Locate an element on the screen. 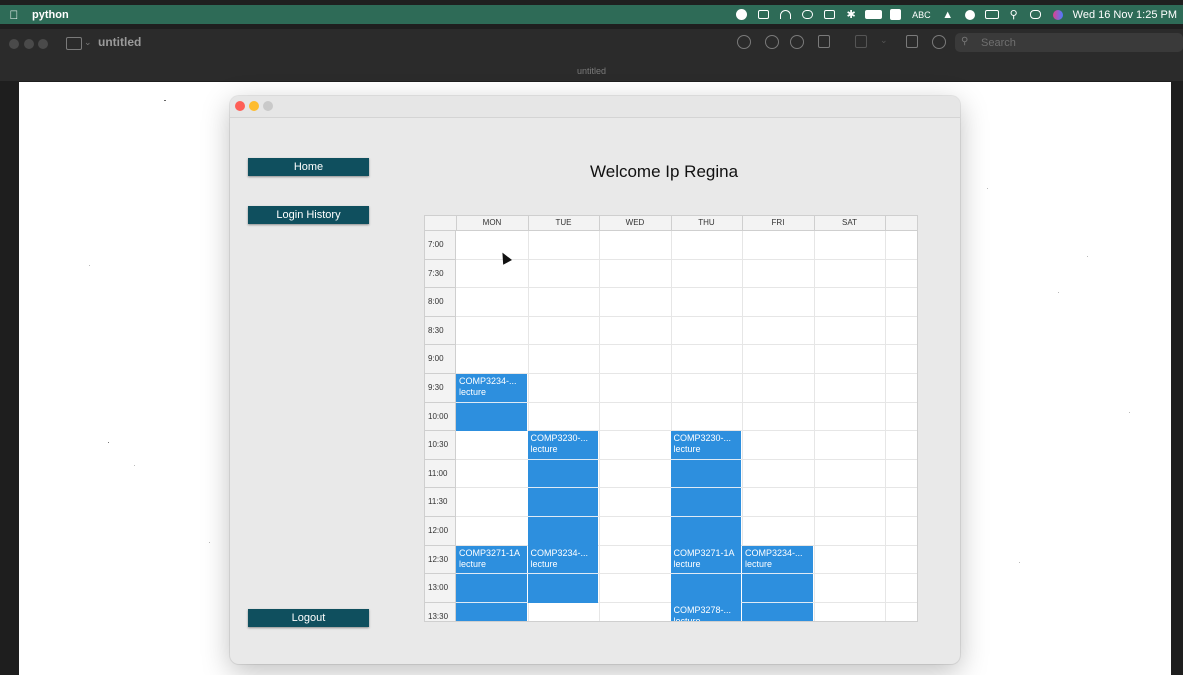 The width and height of the screenshot is (1183, 675). wifi-icon: ▲ is located at coordinates (948, 14).